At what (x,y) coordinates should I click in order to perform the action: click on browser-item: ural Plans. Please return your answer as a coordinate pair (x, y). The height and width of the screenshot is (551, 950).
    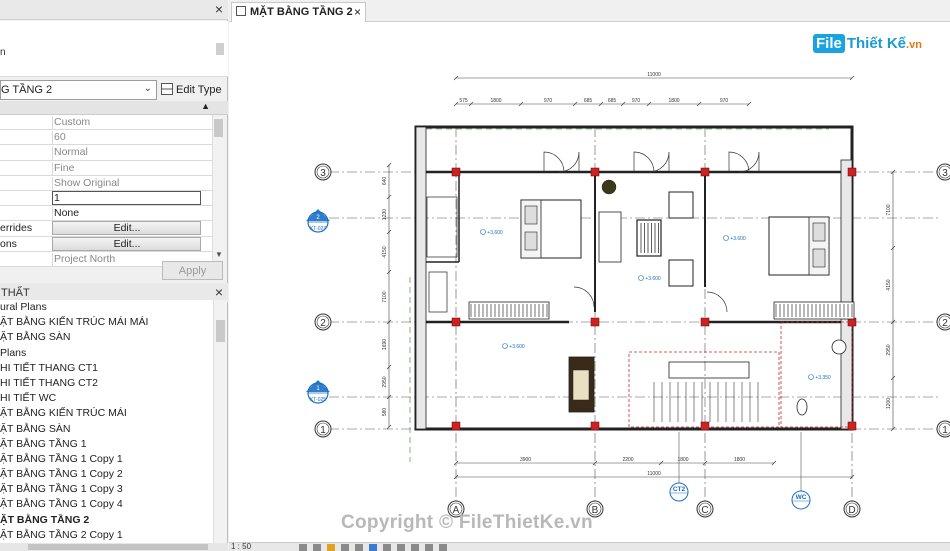
    Looking at the image, I should click on (106, 307).